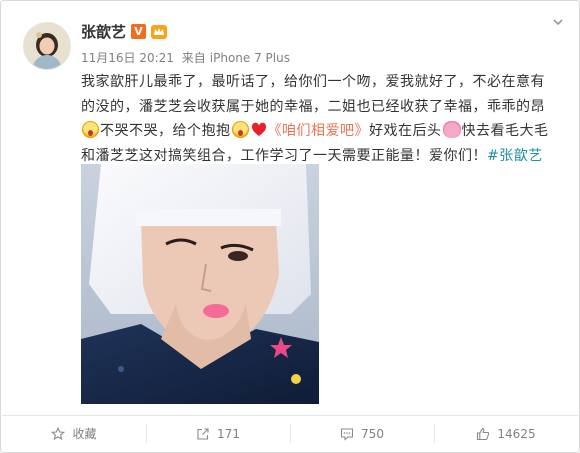 Image resolution: width=580 pixels, height=453 pixels. I want to click on chevron-down-icon, so click(558, 22).